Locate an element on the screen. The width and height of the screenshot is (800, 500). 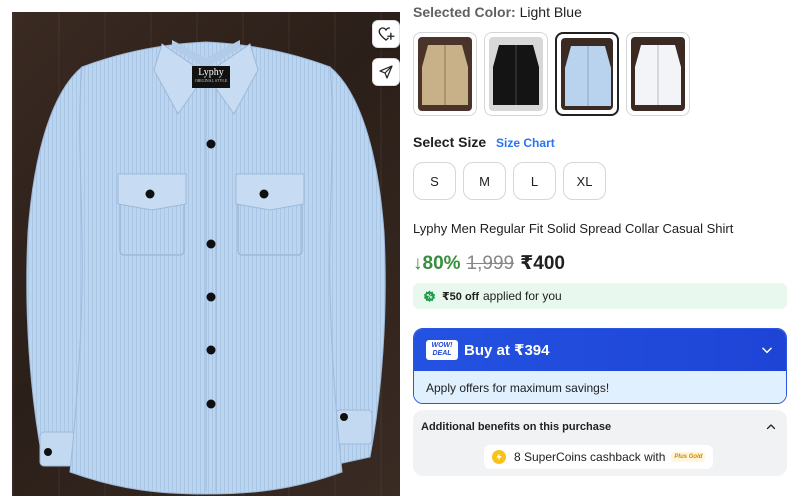
size-l-button: L is located at coordinates (534, 181).